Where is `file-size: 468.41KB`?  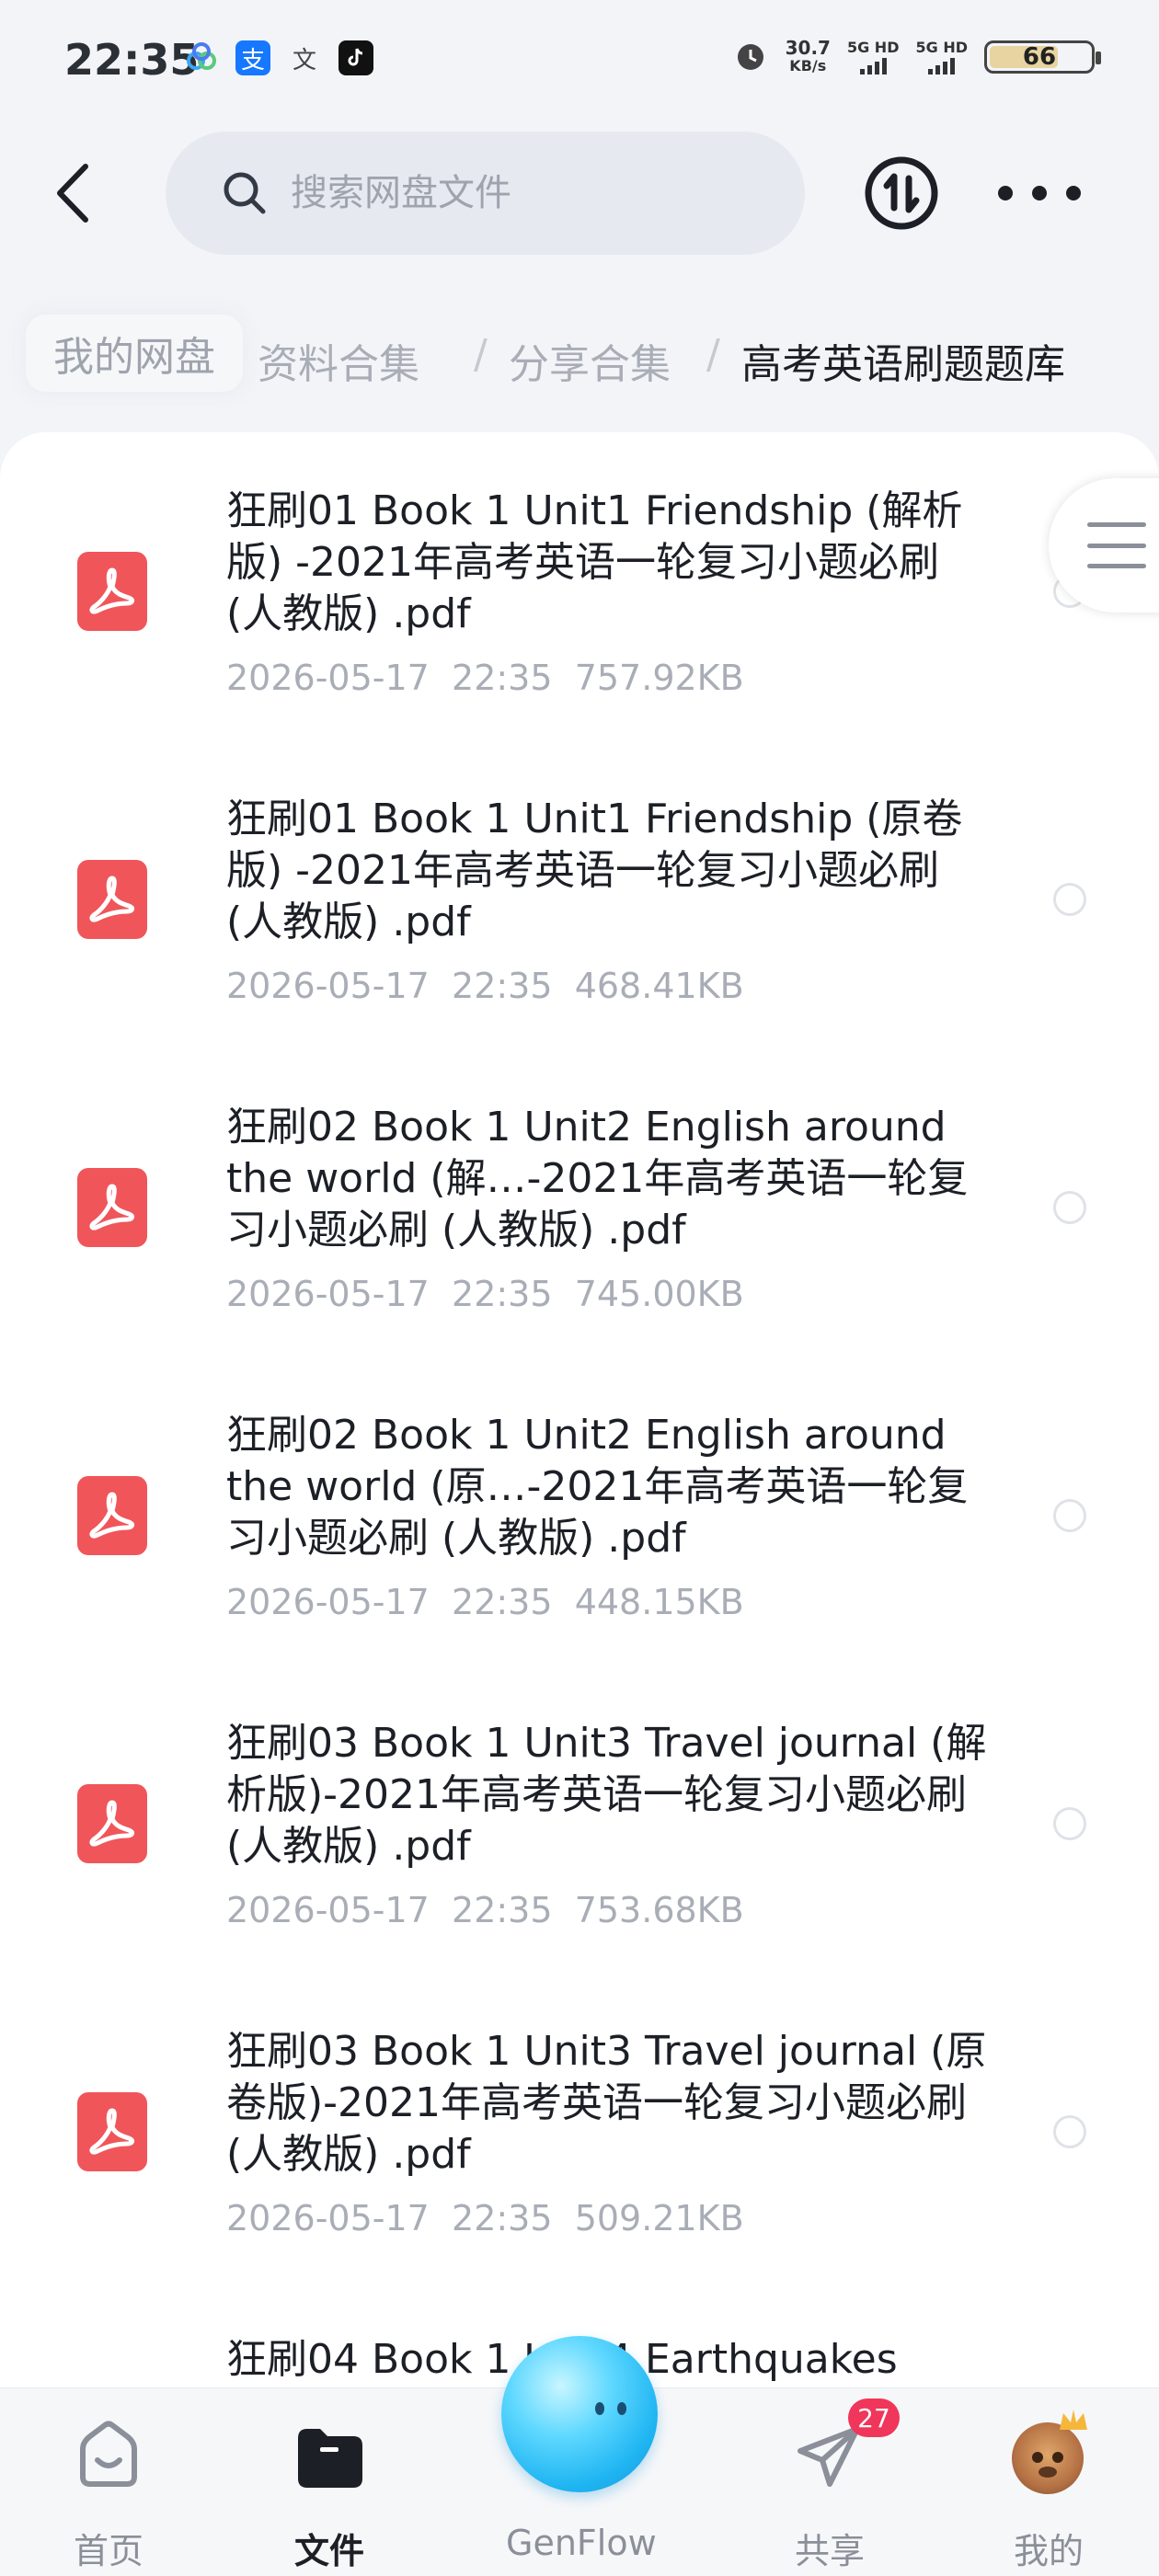 file-size: 468.41KB is located at coordinates (659, 986).